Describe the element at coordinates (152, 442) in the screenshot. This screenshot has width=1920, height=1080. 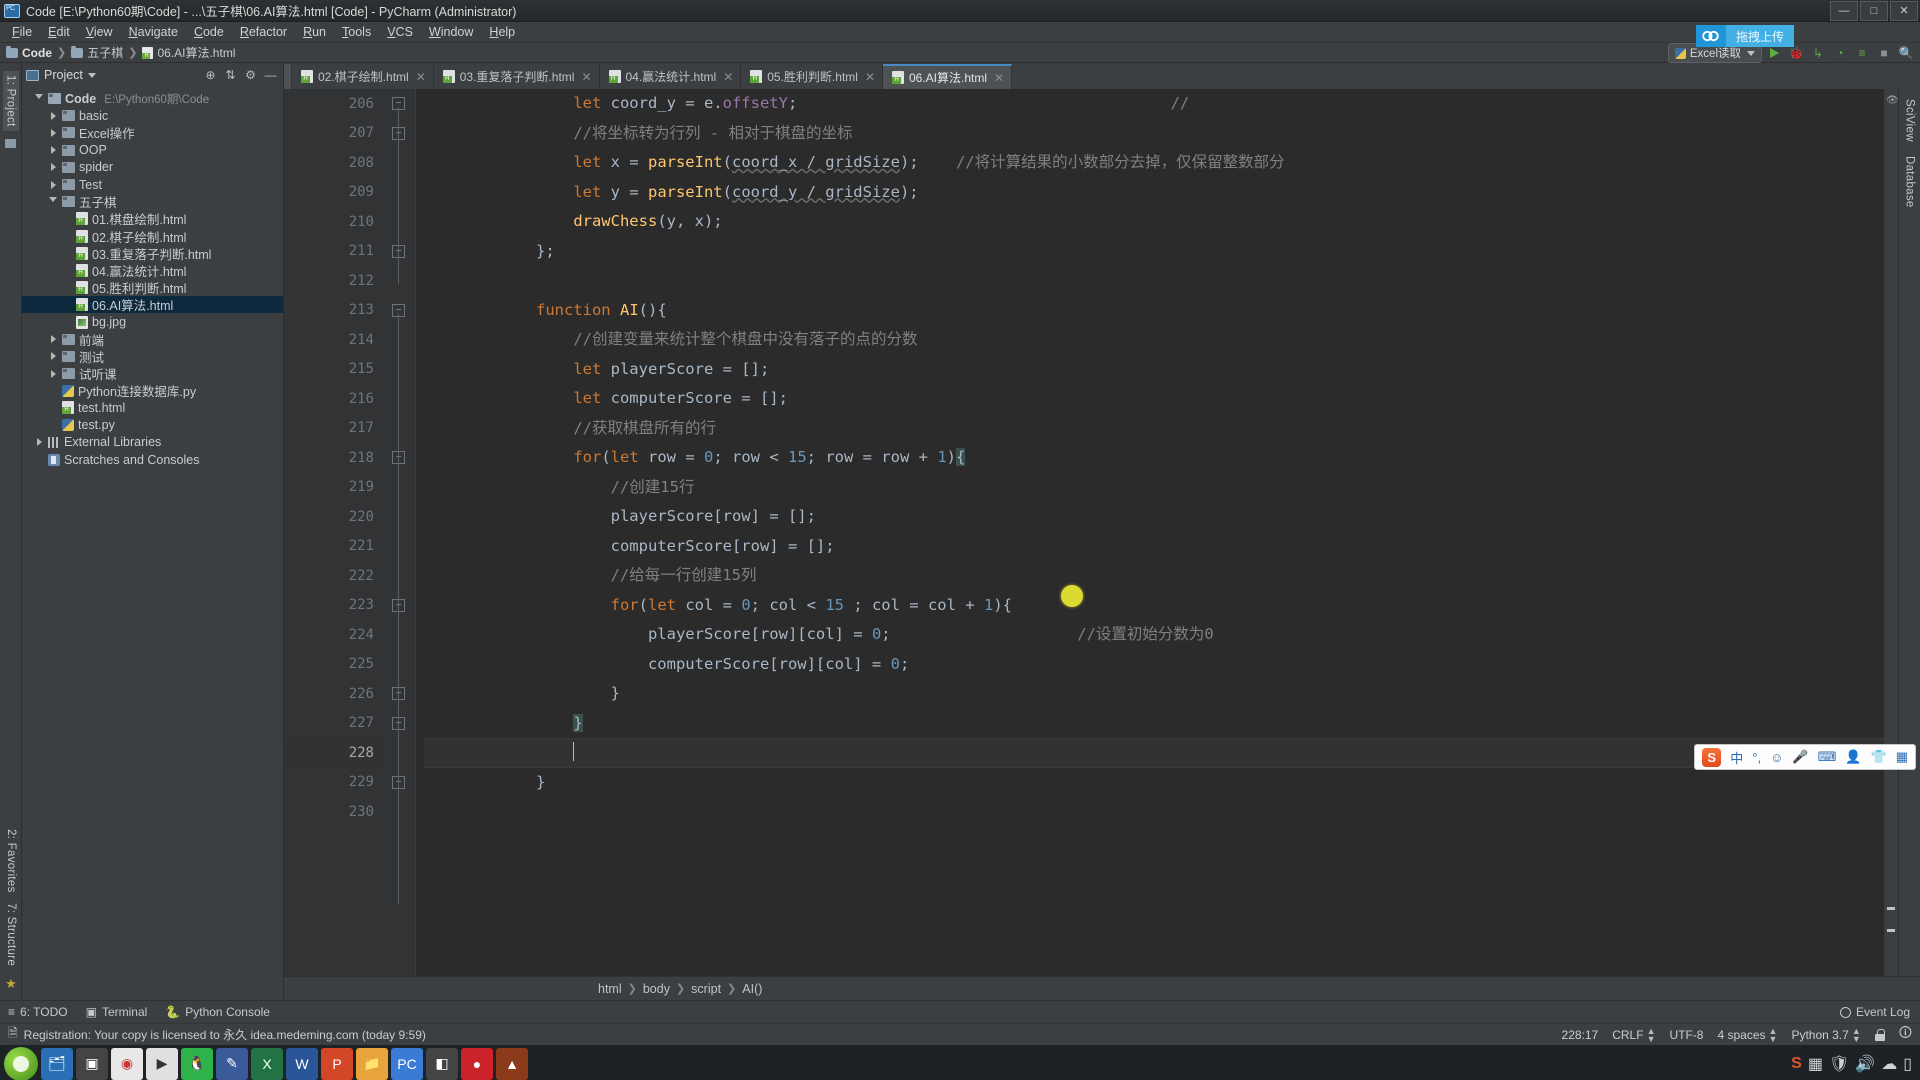
I see `tree-item-20: External Libraries` at that location.